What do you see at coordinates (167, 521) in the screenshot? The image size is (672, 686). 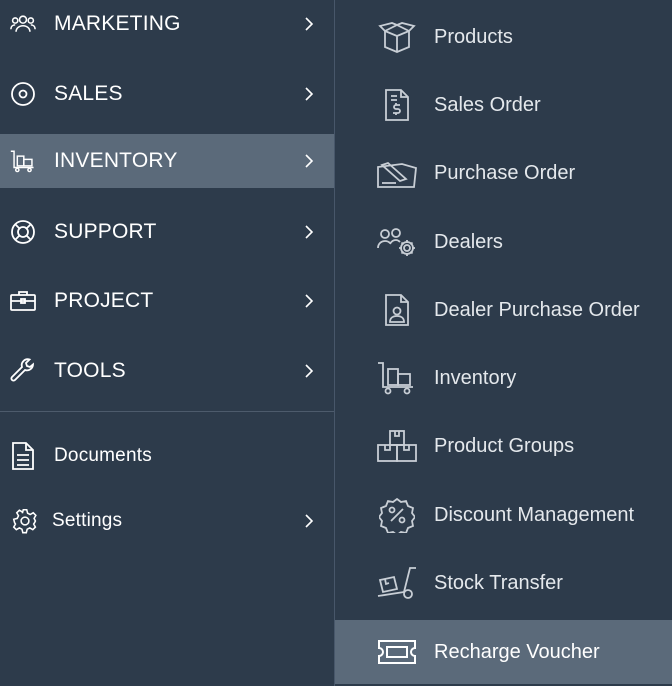 I see `menu-item-settings: Settings` at bounding box center [167, 521].